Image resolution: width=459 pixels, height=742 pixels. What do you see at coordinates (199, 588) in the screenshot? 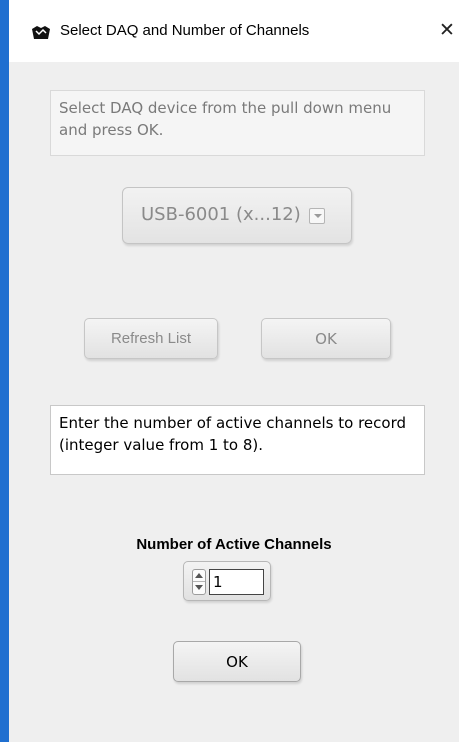
I see `decrement-arrow-icon` at bounding box center [199, 588].